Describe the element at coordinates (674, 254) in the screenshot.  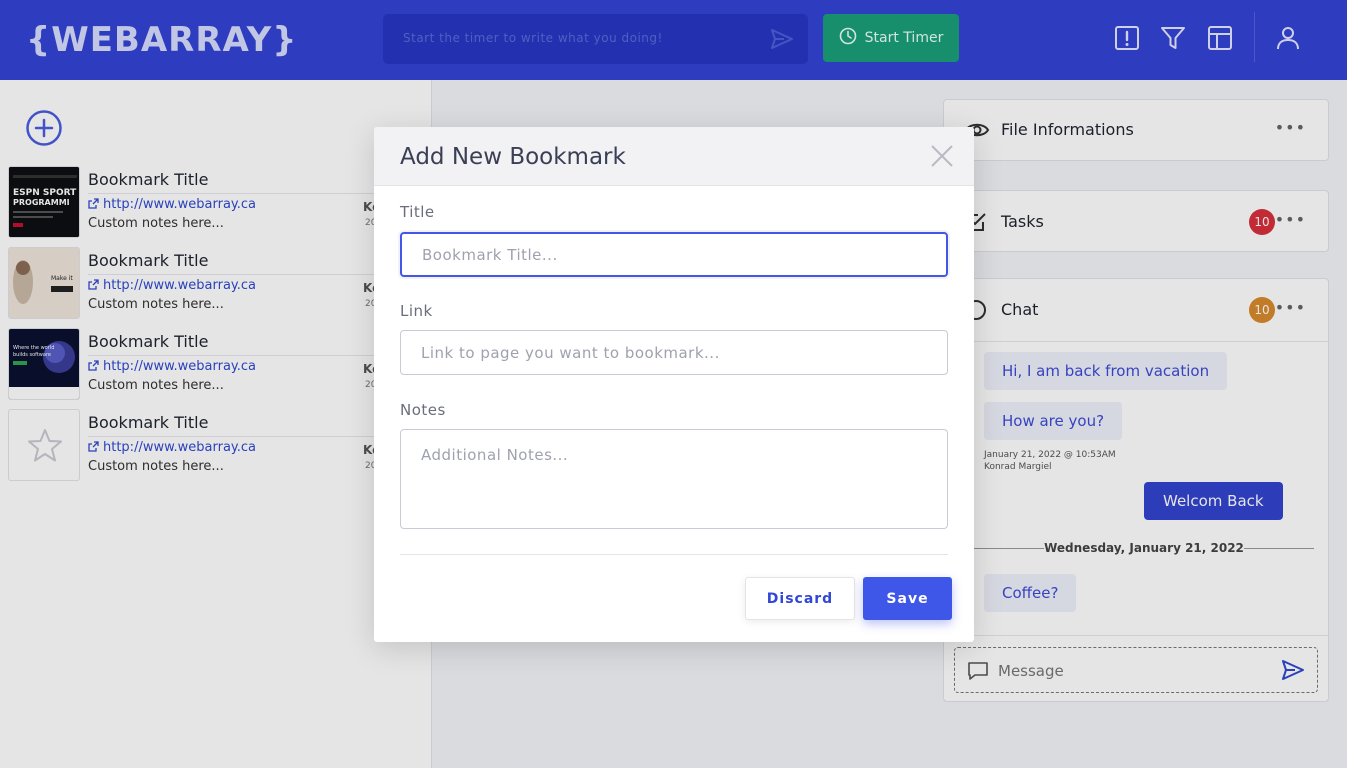
I see `title-input` at that location.